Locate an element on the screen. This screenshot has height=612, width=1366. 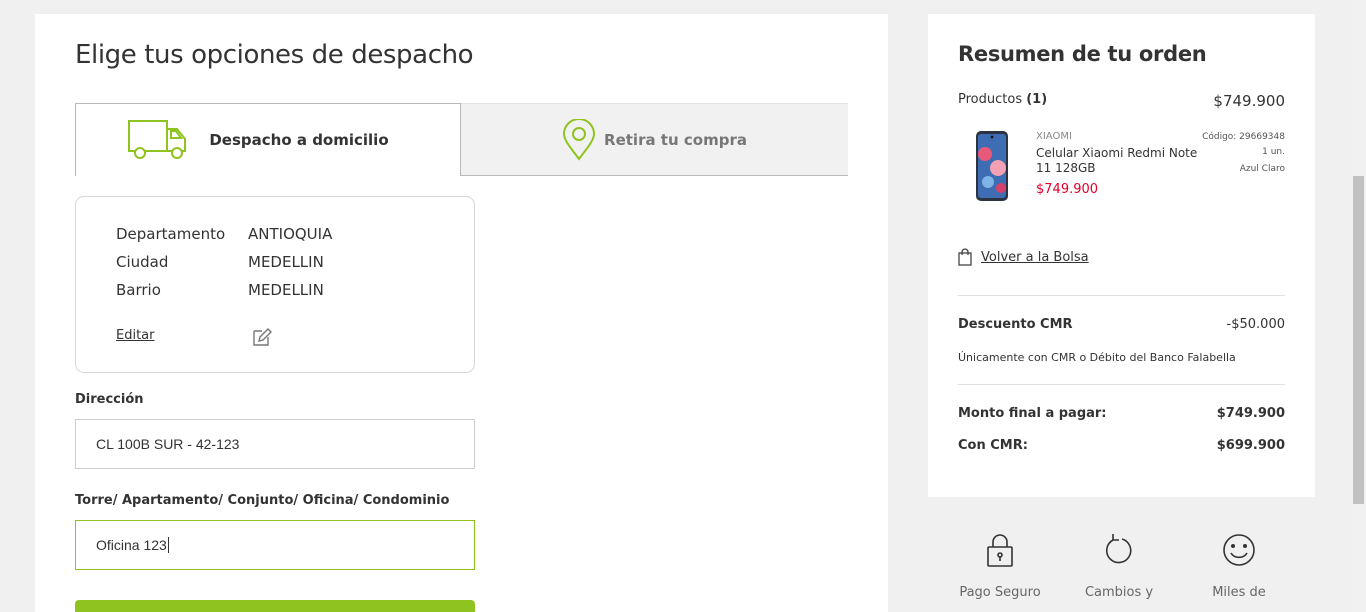
tab-store-pickup: Retira tu compra is located at coordinates (654, 139).